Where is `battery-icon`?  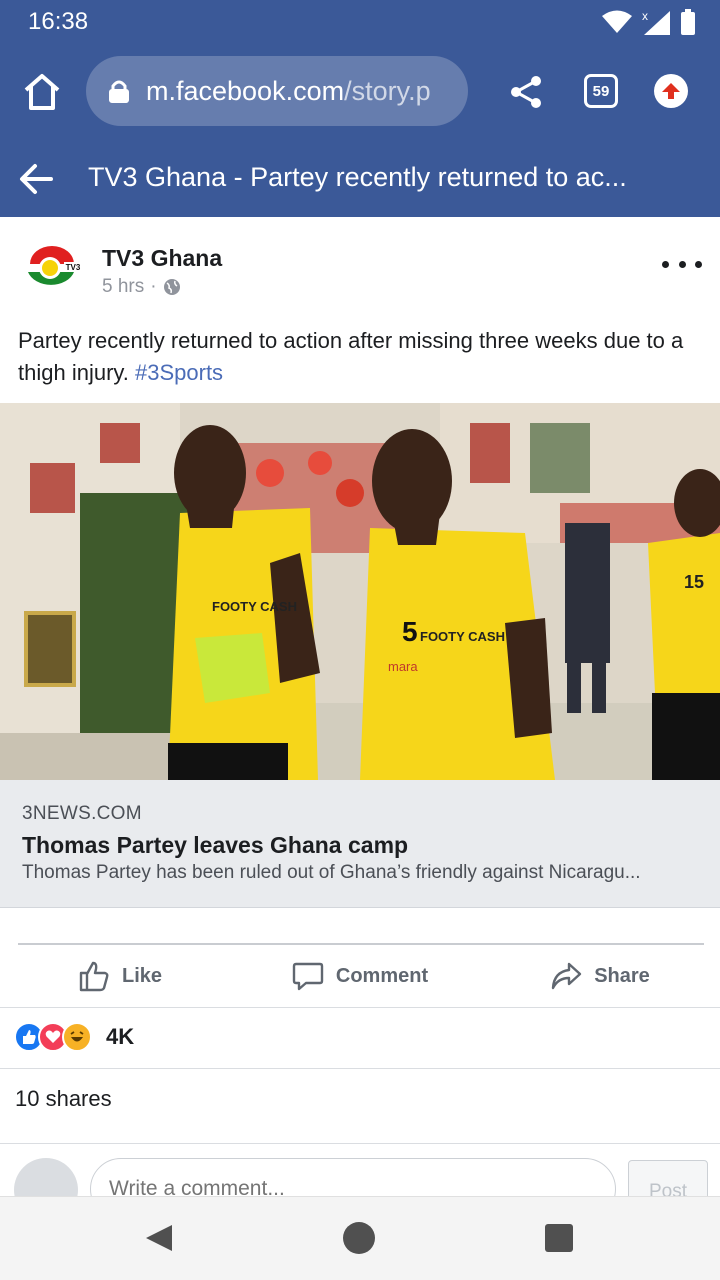
battery-icon is located at coordinates (688, 22).